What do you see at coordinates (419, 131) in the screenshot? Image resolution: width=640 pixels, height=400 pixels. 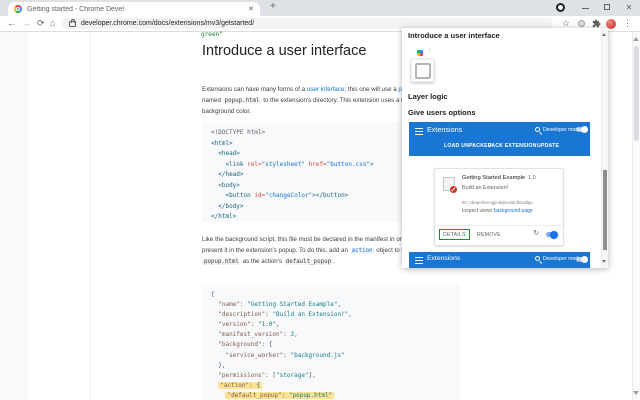 I see `hamburger-menu-icon` at bounding box center [419, 131].